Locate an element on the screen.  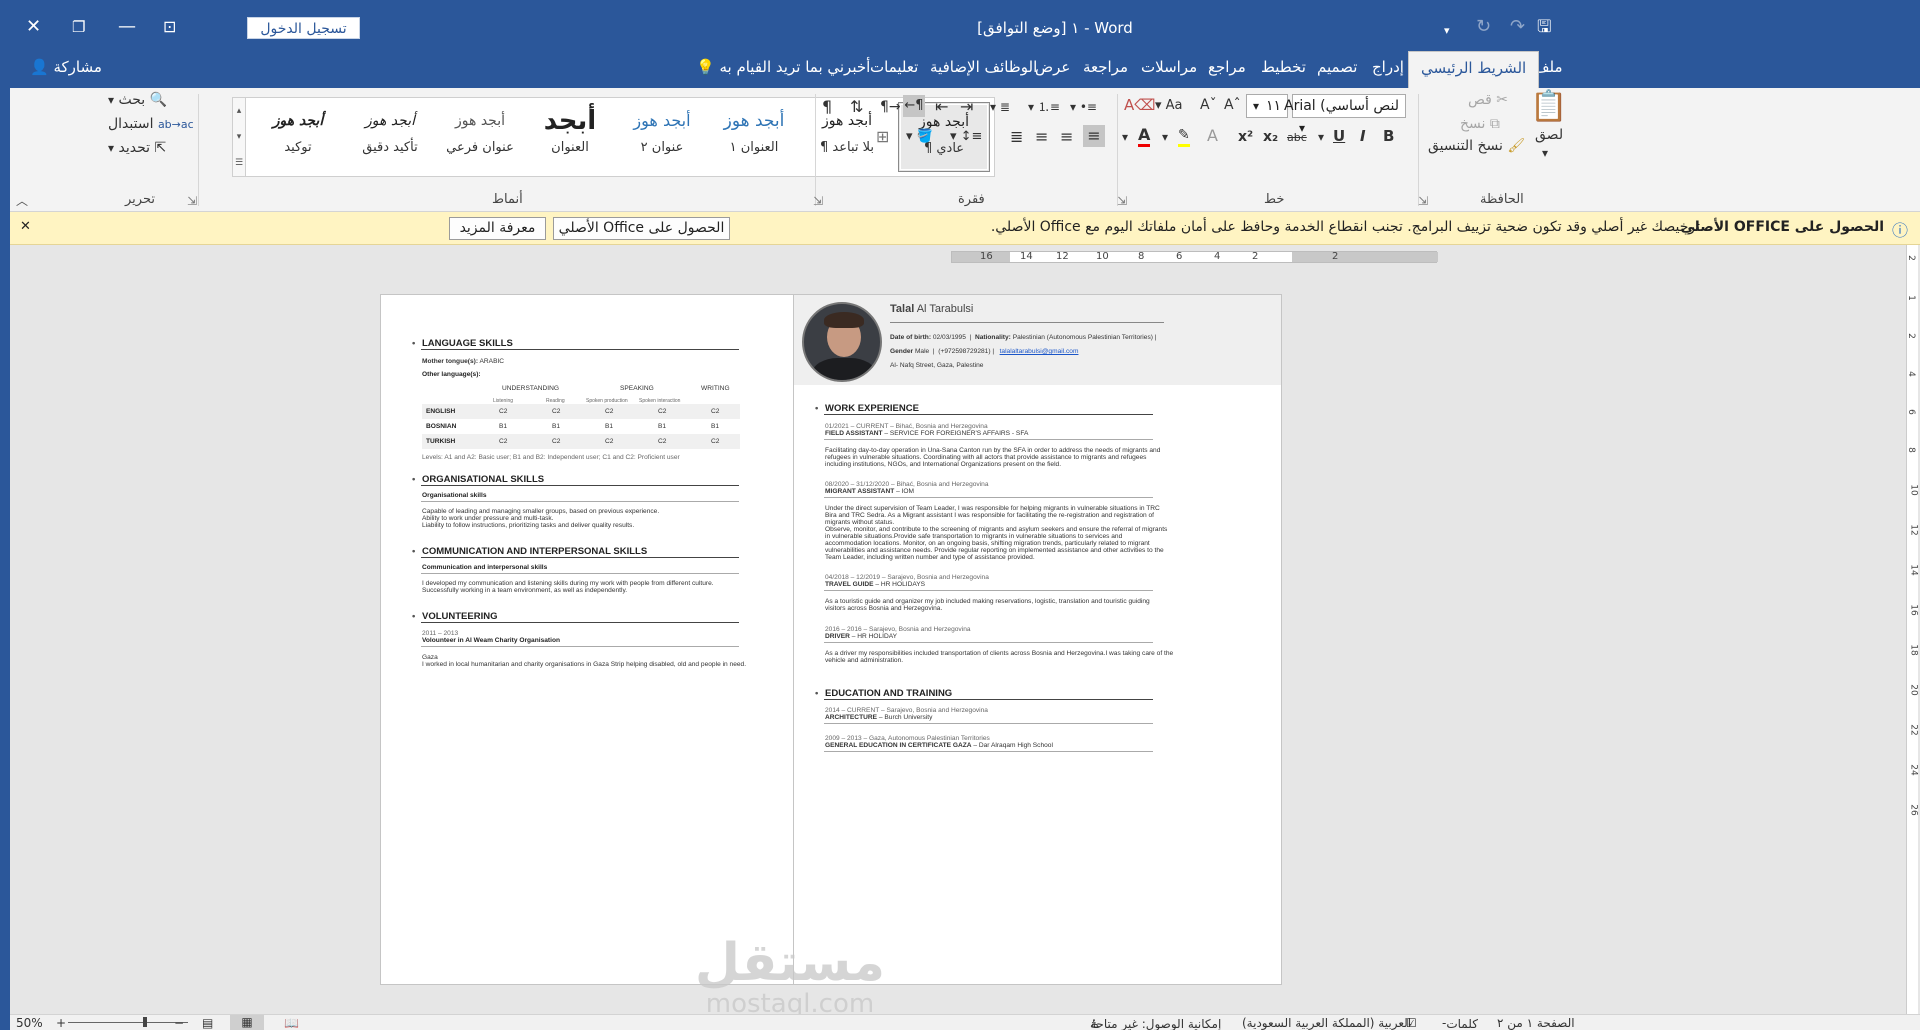
numbering-icon: ▾ ⒈≡ is located at coordinates (1044, 107).